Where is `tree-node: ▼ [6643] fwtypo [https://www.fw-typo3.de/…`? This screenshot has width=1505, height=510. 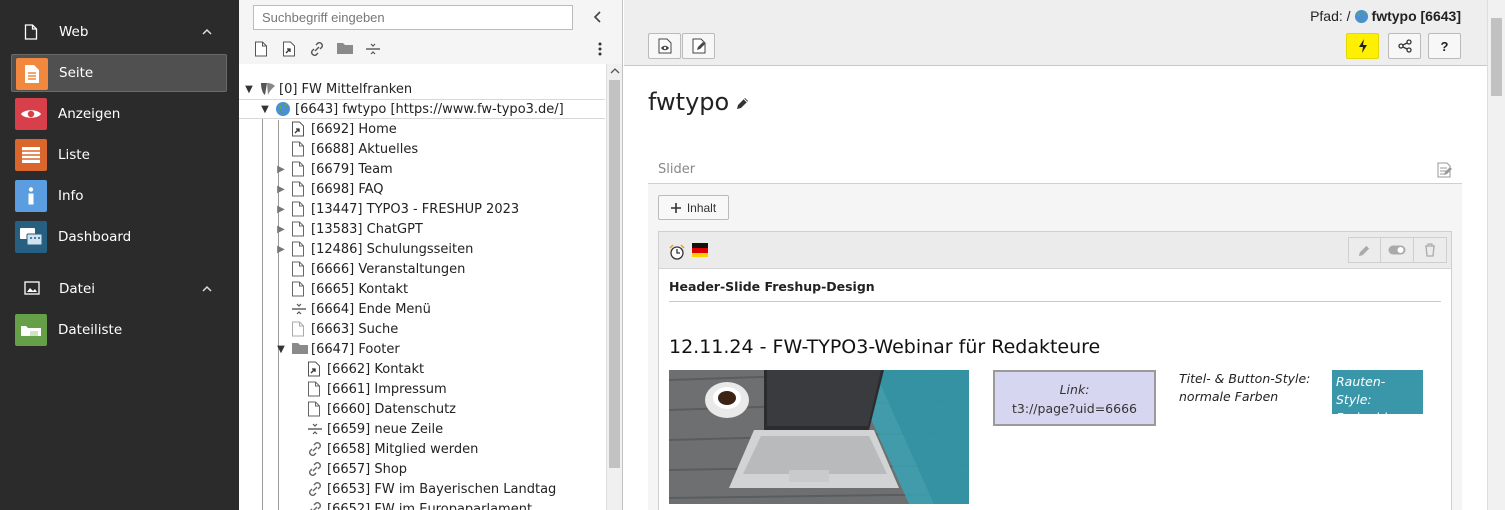 tree-node: ▼ [6643] fwtypo [https://www.fw-typo3.de/… is located at coordinates (422, 109).